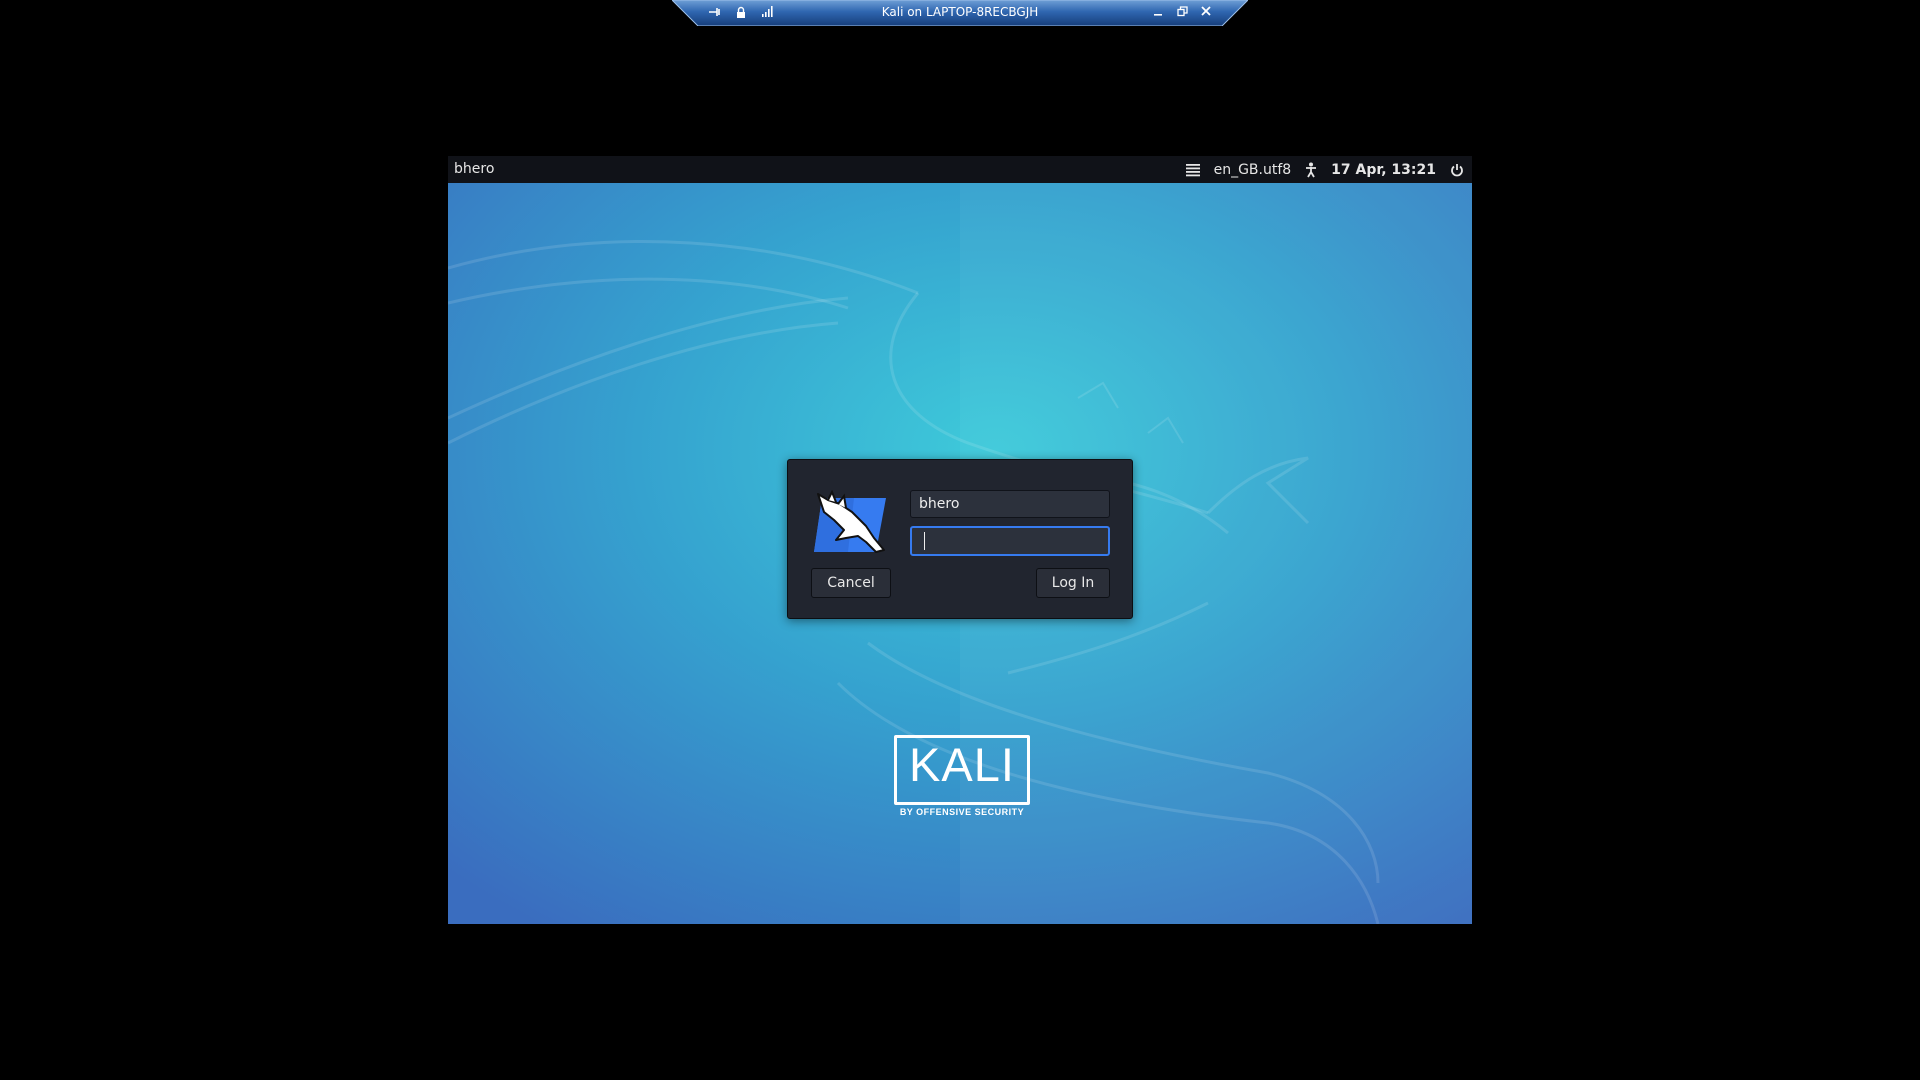 Image resolution: width=1920 pixels, height=1080 pixels. Describe the element at coordinates (851, 526) in the screenshot. I see `kali-dragon-icon` at that location.